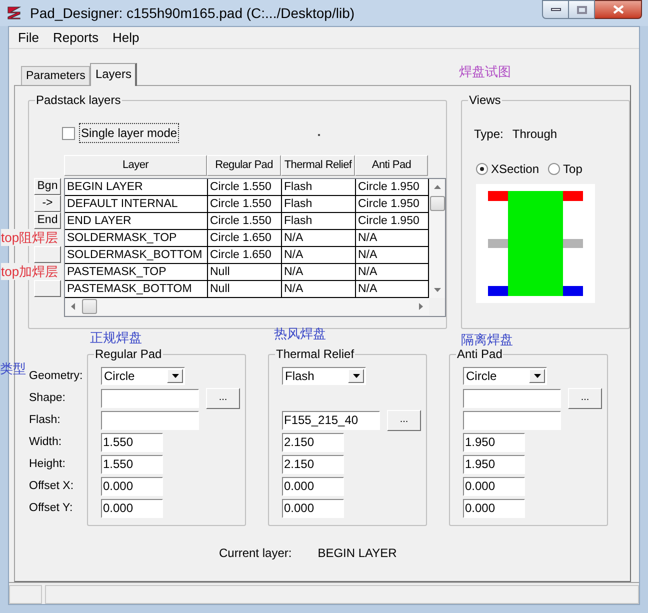 The height and width of the screenshot is (613, 648). Describe the element at coordinates (47, 464) in the screenshot. I see `field-label: Height:` at that location.